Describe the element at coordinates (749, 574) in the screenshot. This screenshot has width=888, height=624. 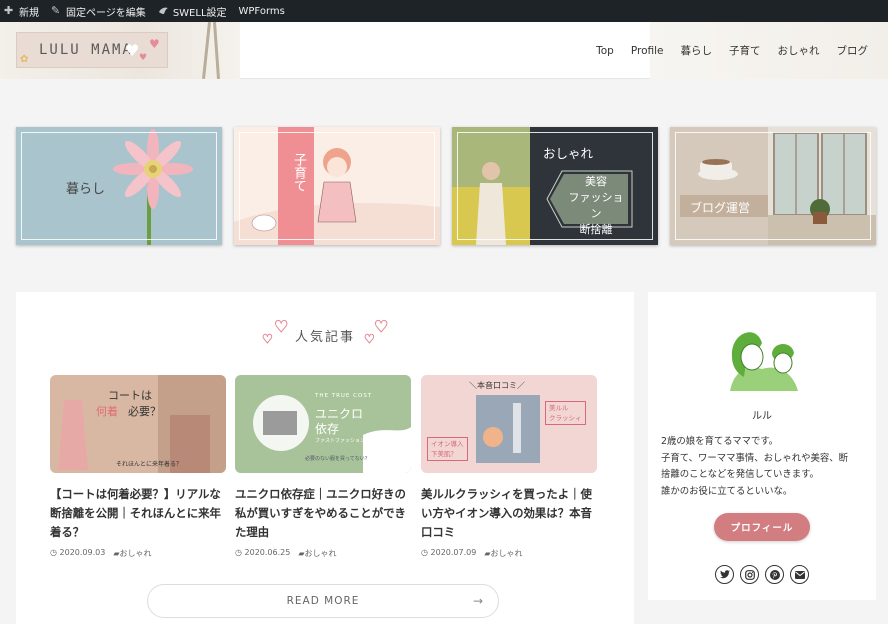
I see `instagram-icon` at that location.